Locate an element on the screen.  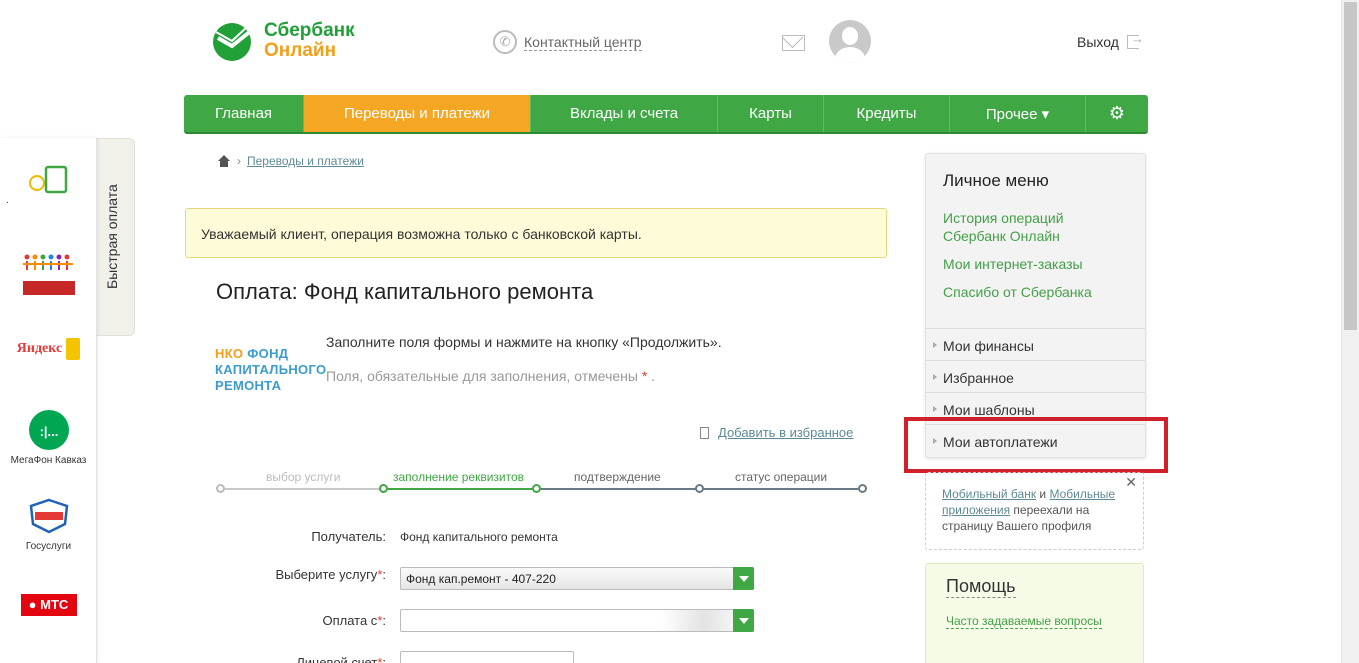
logo-line2: Онлайн is located at coordinates (309, 51).